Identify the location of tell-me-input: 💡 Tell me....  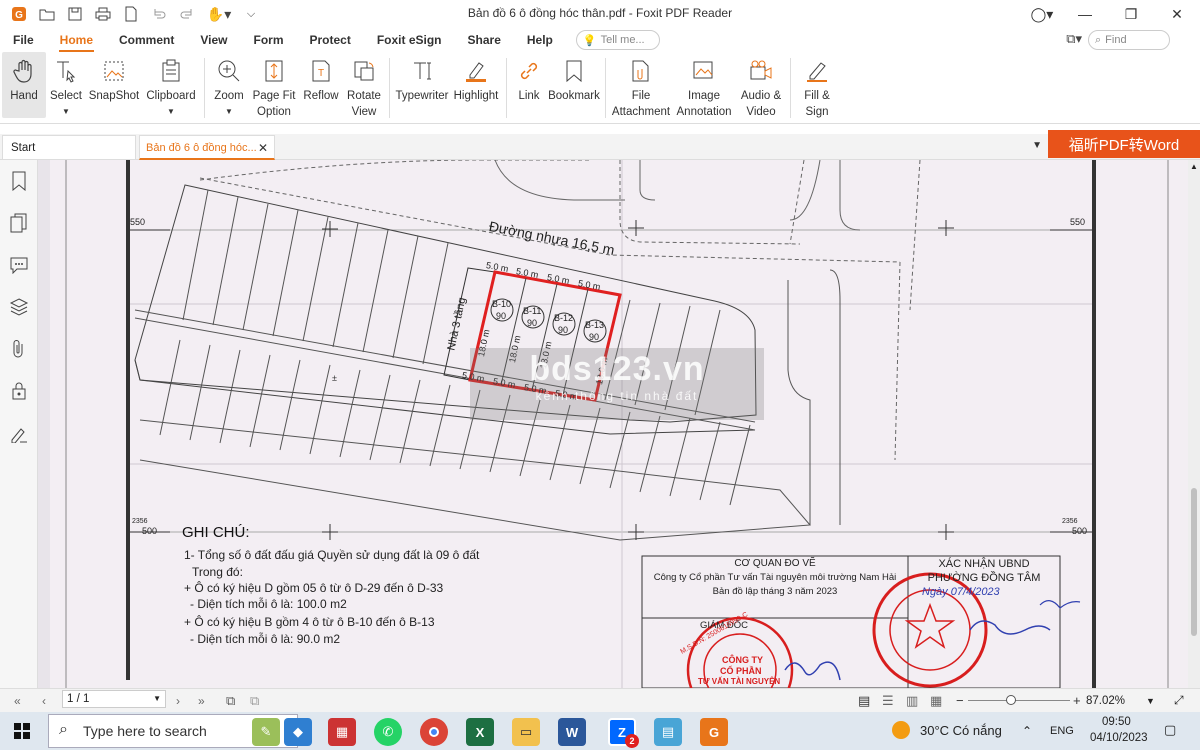
(617, 40).